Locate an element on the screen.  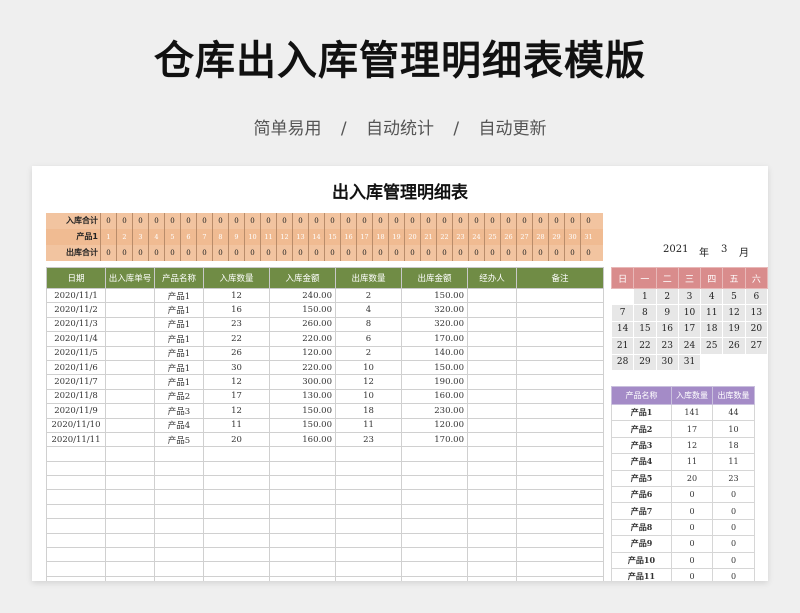
table-cell: 2 is located at coordinates (368, 295).